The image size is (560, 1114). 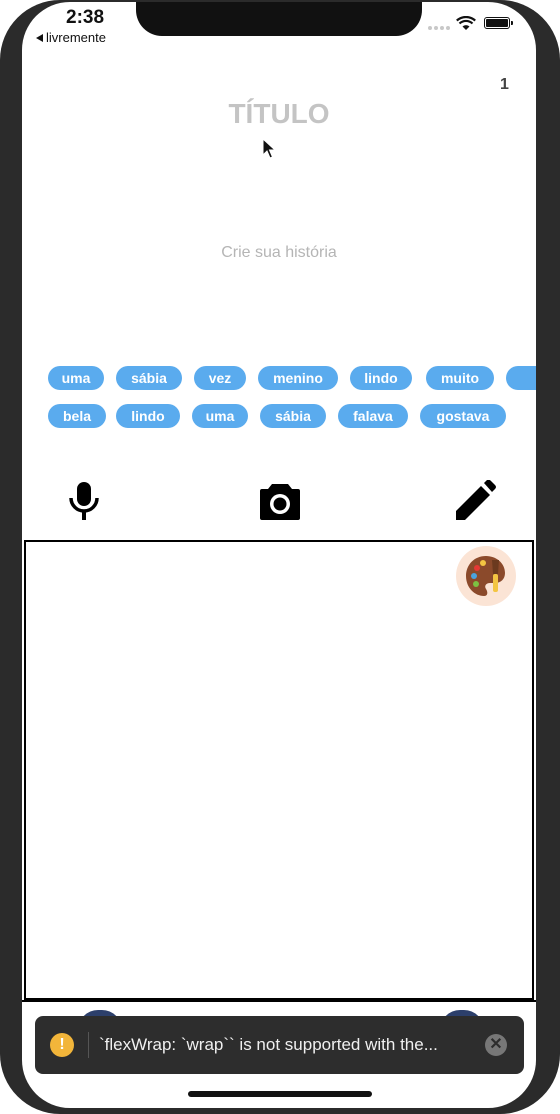 I want to click on title-input: TÍTULO, so click(x=279, y=114).